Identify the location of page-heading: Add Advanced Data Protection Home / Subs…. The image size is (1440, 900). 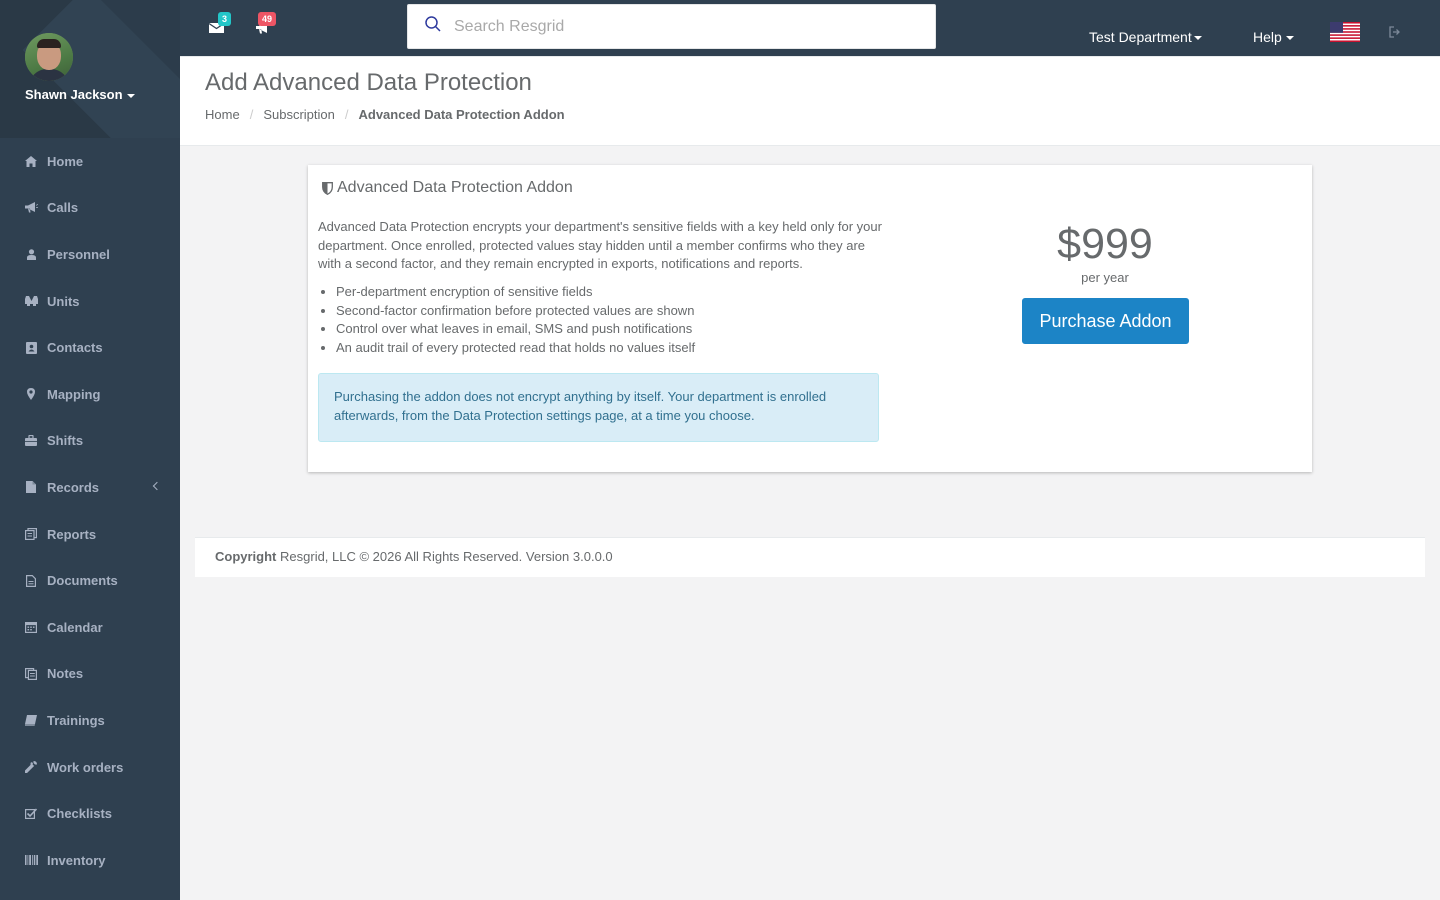
(810, 101).